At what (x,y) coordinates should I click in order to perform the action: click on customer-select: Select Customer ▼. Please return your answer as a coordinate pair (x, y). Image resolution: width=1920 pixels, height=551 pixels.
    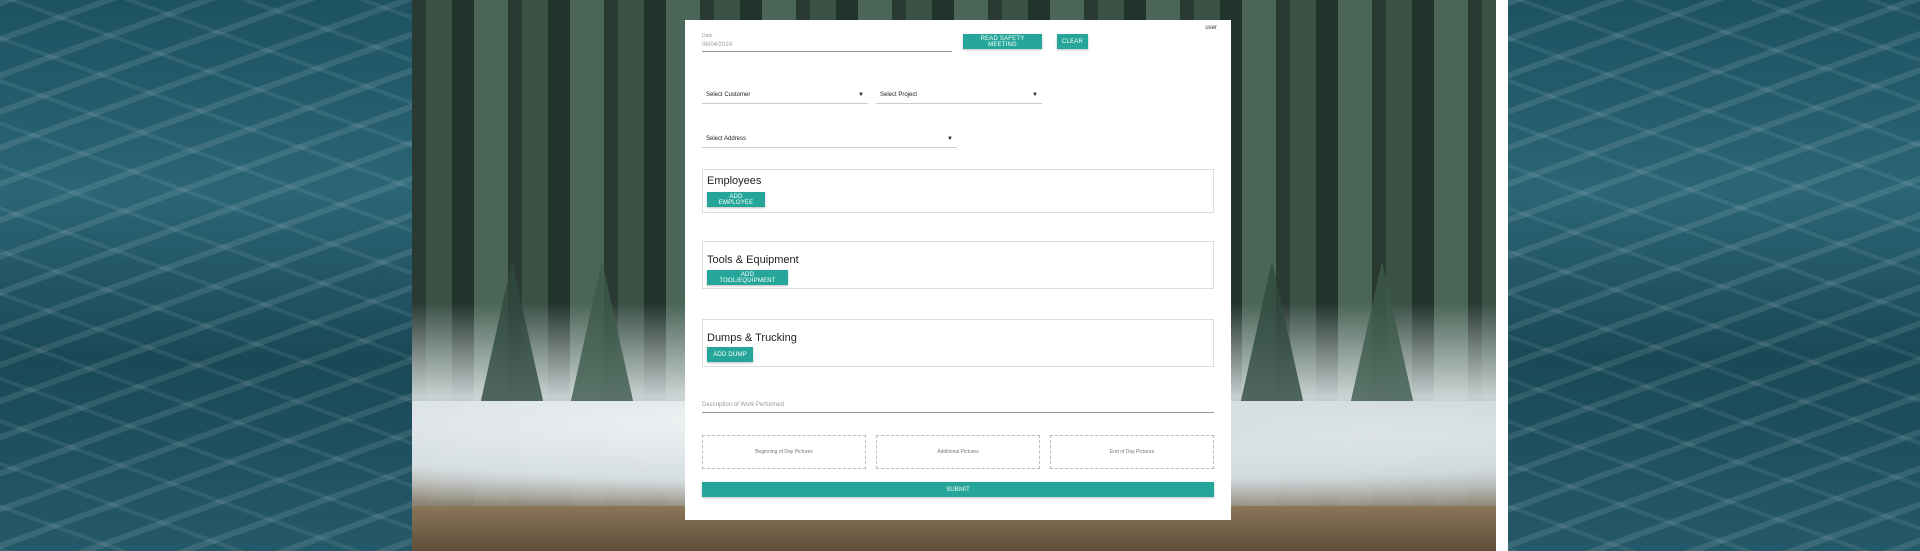
    Looking at the image, I should click on (785, 95).